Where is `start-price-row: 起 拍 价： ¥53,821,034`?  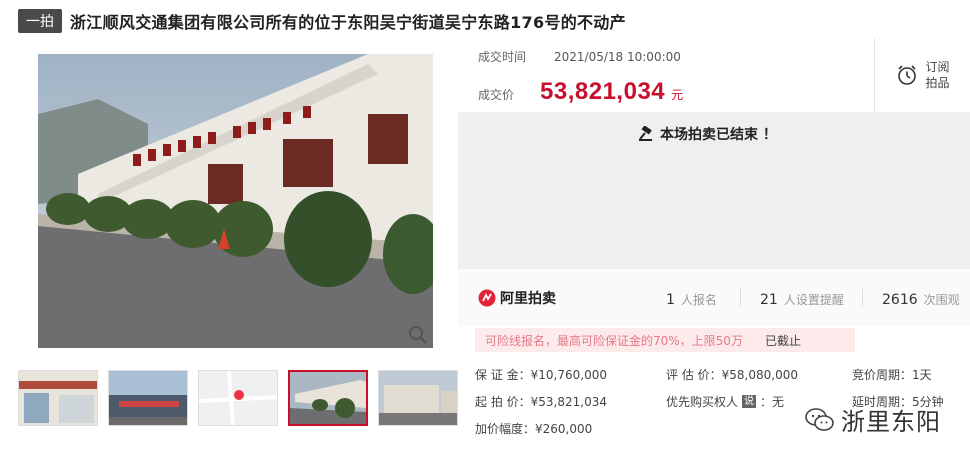 start-price-row: 起 拍 价： ¥53,821,034 is located at coordinates (541, 401).